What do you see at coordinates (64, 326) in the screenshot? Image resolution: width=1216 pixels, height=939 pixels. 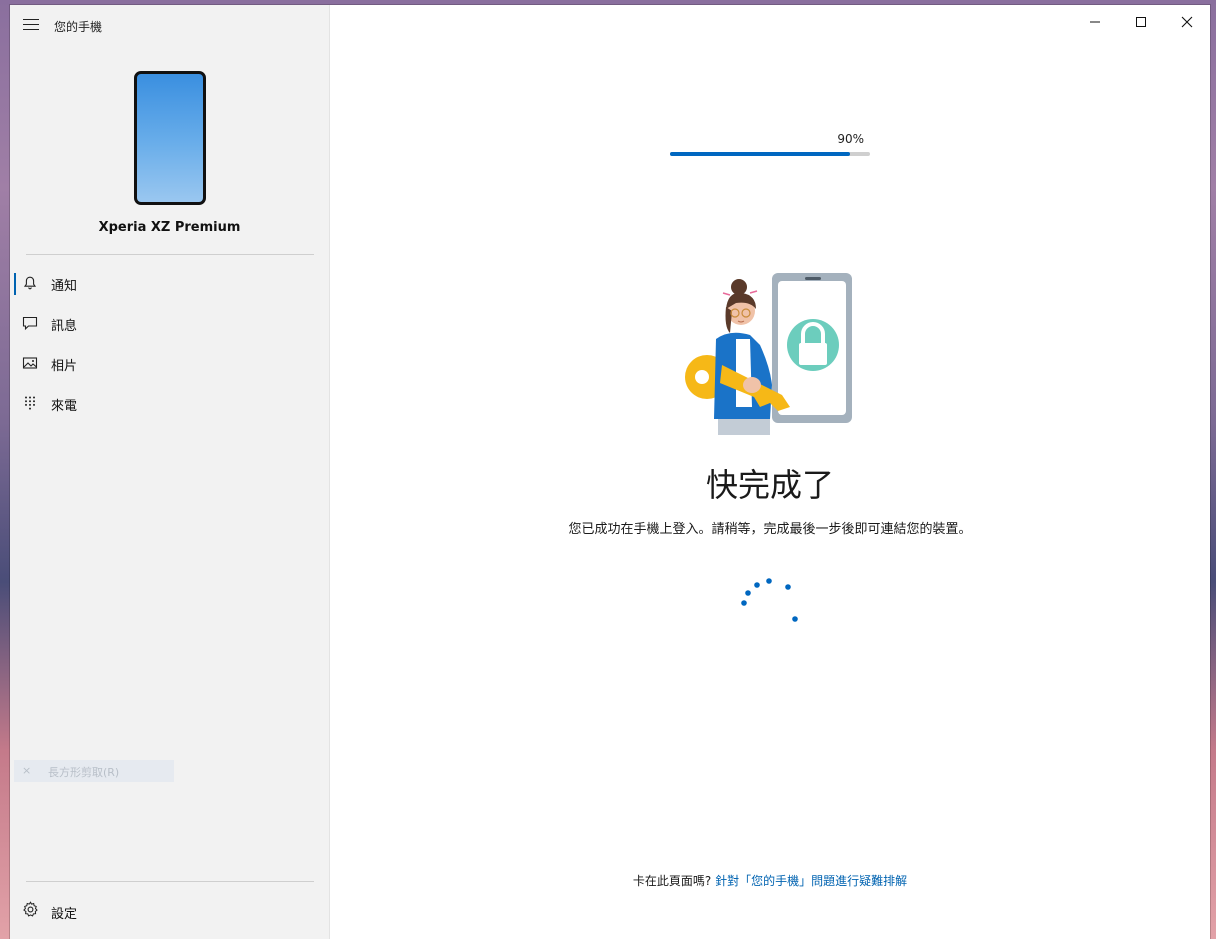 I see `sidebar-item-label: 訊息` at bounding box center [64, 326].